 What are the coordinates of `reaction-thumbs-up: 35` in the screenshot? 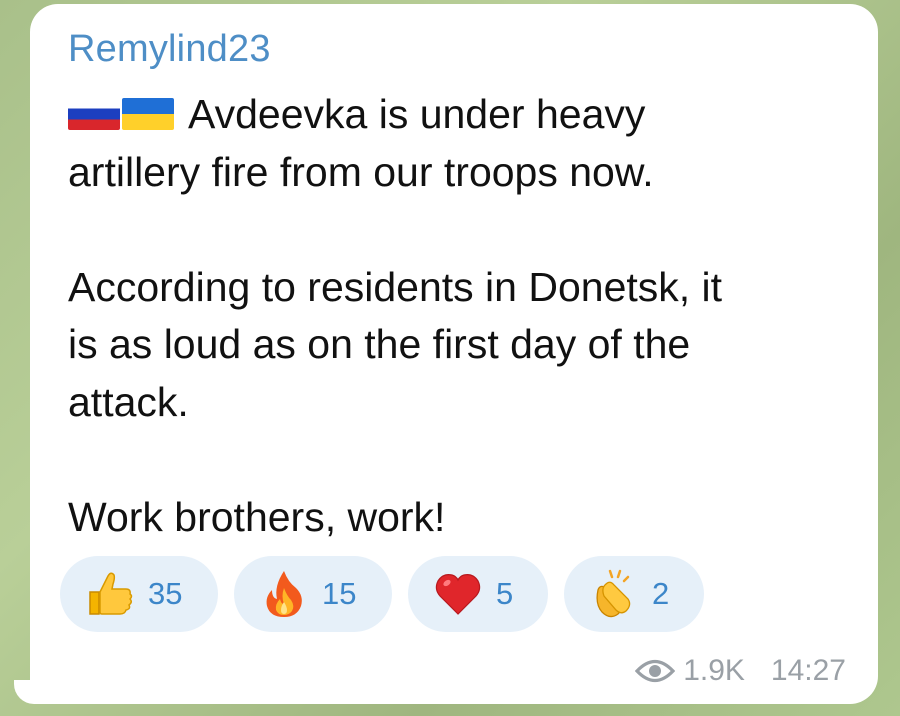 It's located at (139, 594).